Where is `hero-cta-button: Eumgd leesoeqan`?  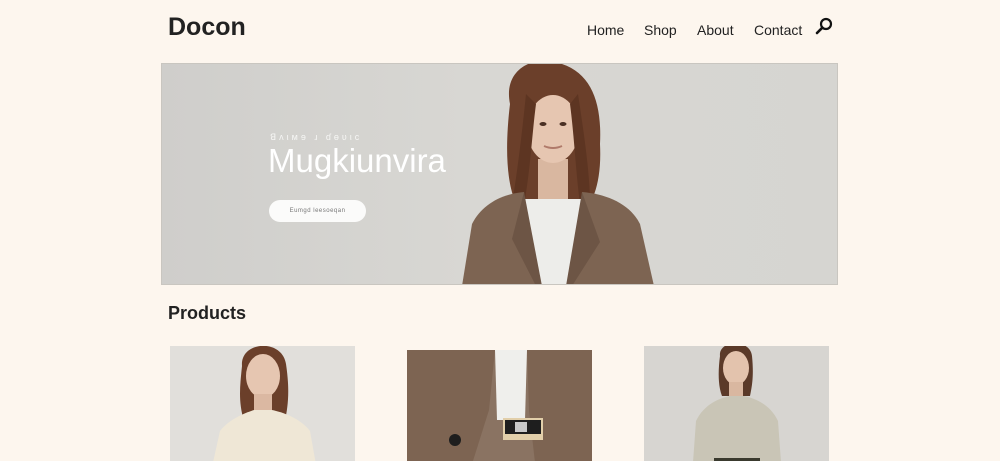 hero-cta-button: Eumgd leesoeqan is located at coordinates (317, 211).